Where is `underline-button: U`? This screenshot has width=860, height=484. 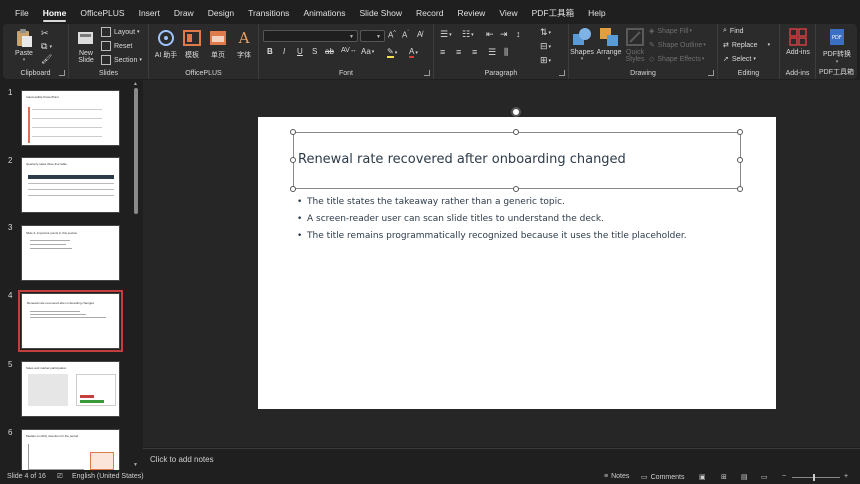
underline-button: U is located at coordinates (300, 51).